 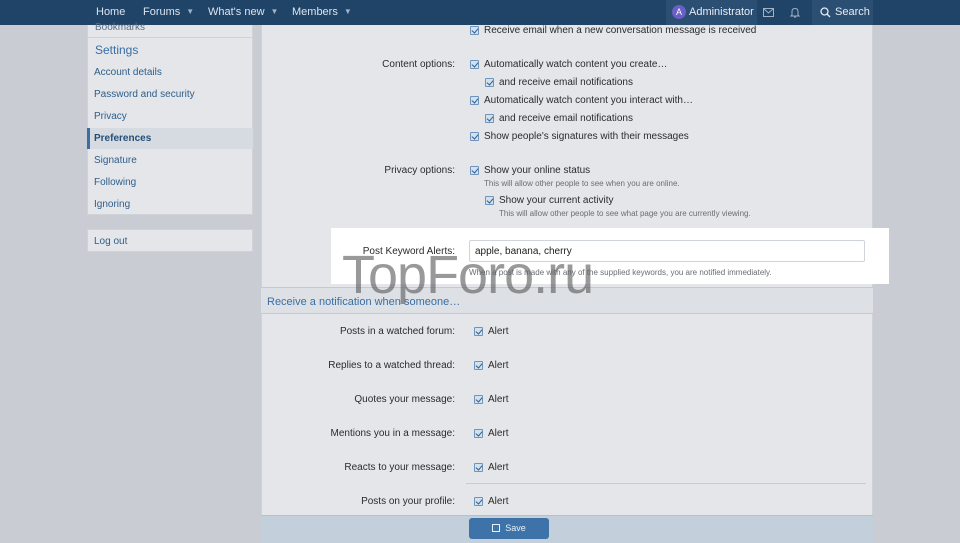 What do you see at coordinates (474, 64) in the screenshot?
I see `checkbox-watch-created` at bounding box center [474, 64].